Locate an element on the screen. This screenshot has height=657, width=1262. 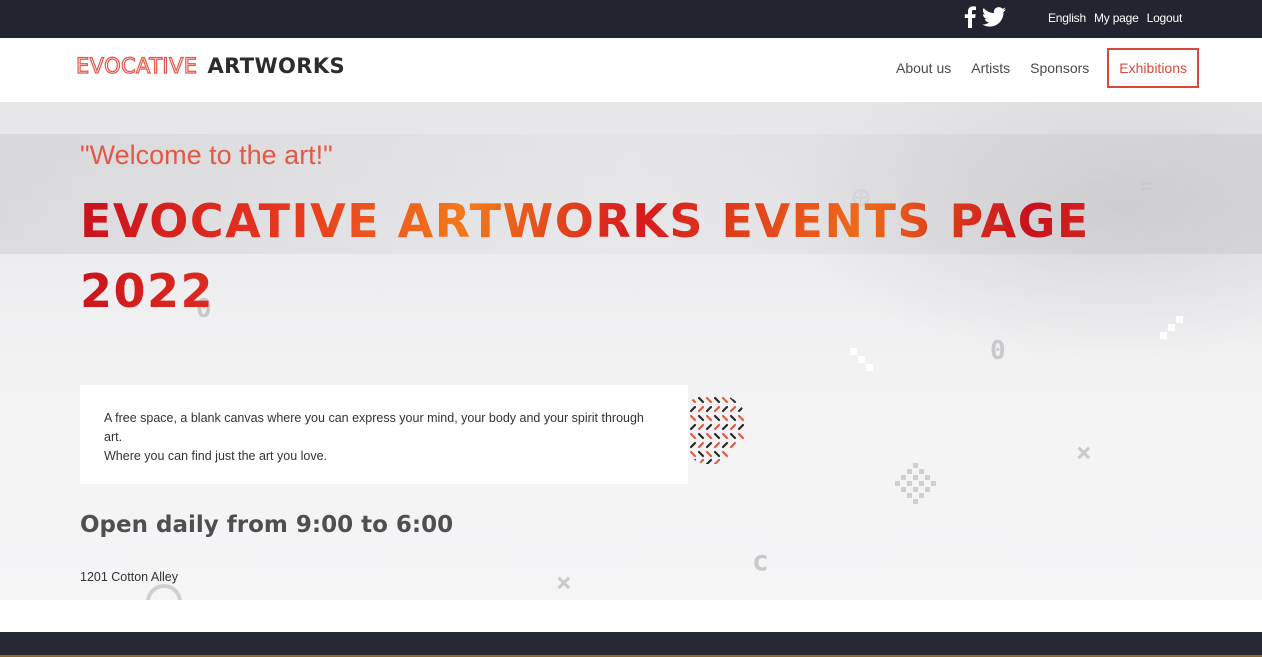
footer-spacer is located at coordinates (631, 616).